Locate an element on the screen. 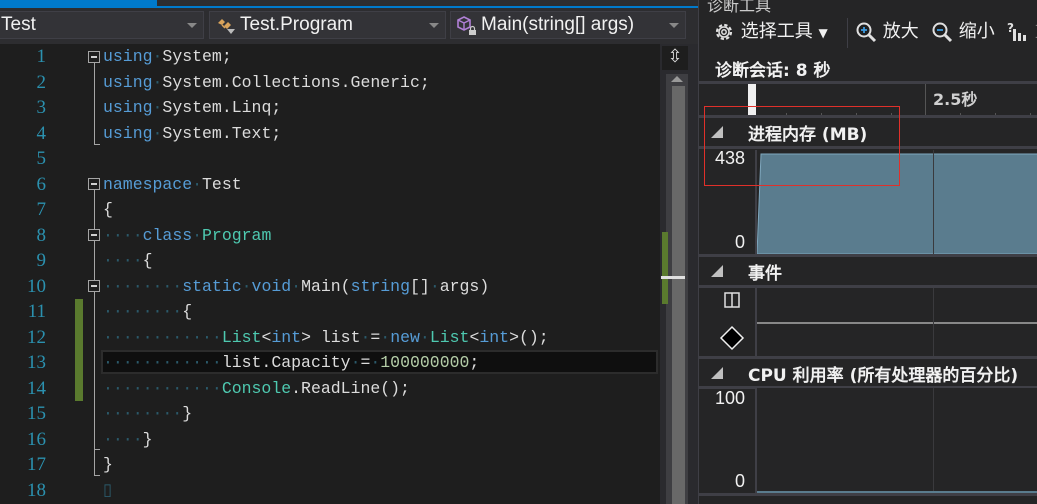 The height and width of the screenshot is (504, 1037). method-icon is located at coordinates (466, 25).